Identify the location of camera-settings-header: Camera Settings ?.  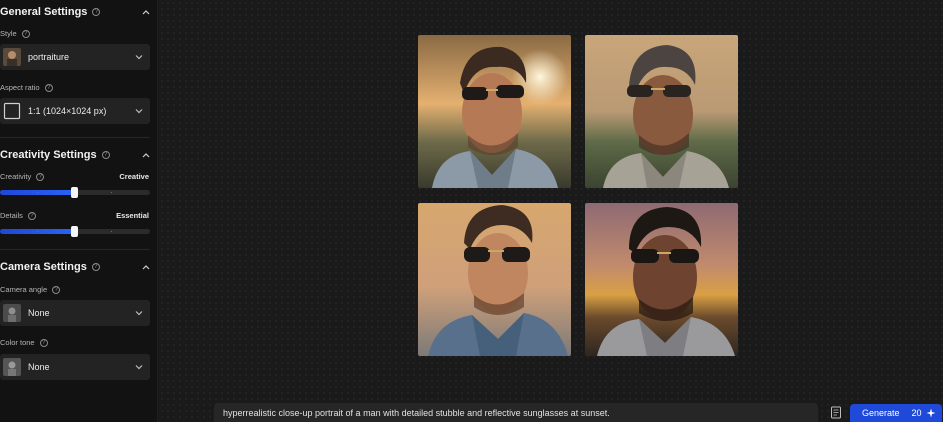
(79, 267).